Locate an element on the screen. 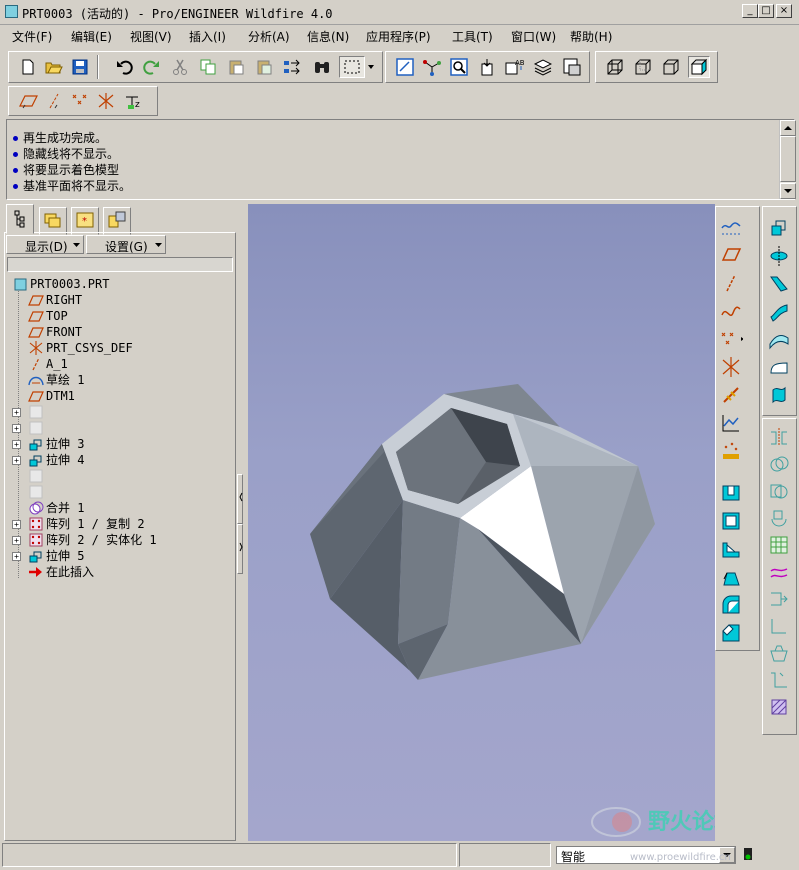 This screenshot has width=799, height=870. point-tool-button is located at coordinates (731, 339).